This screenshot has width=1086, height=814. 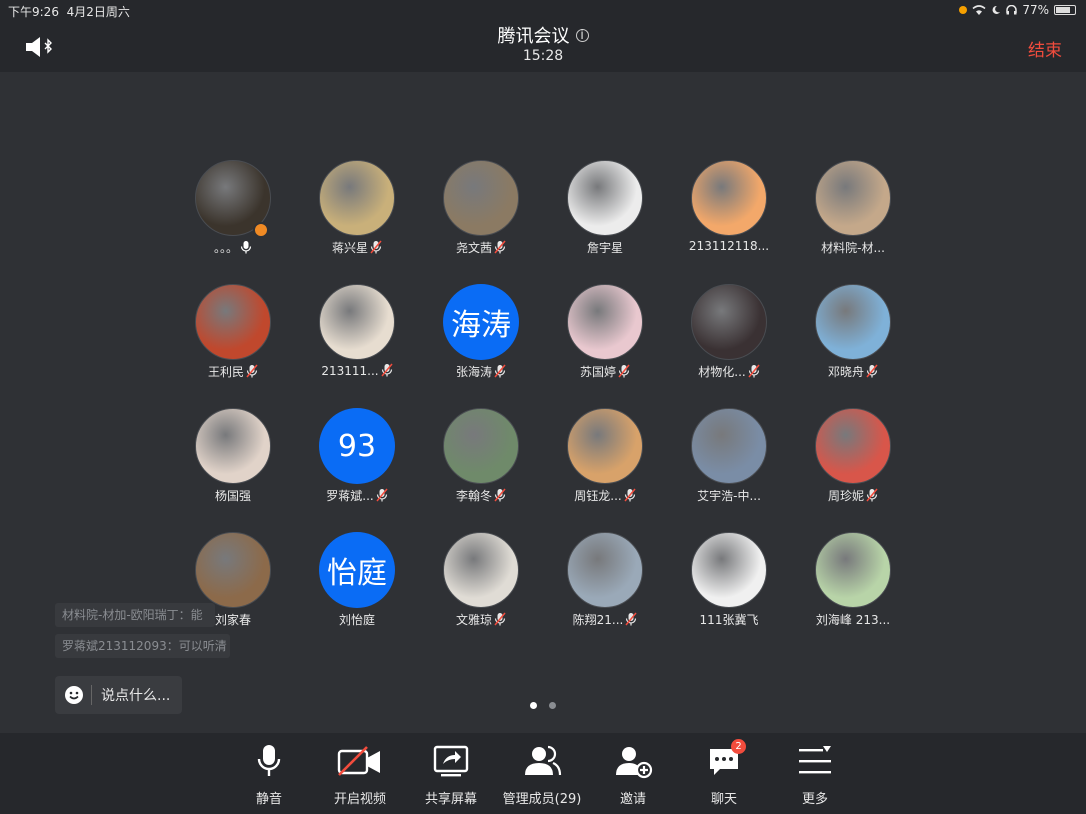 I want to click on share-screen-button: 共享屏幕, so click(x=451, y=775).